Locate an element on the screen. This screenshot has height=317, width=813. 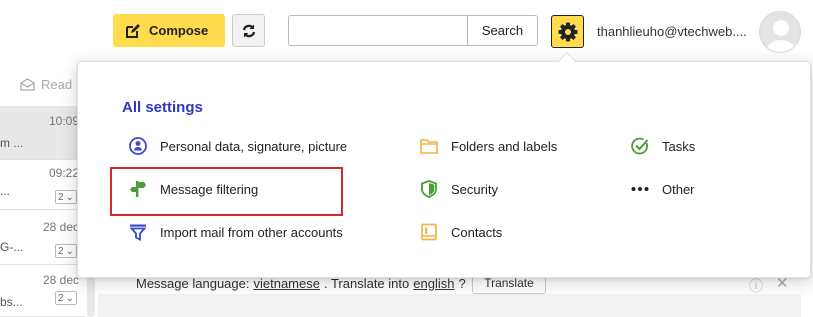
mail-time: 10:09 is located at coordinates (63, 121).